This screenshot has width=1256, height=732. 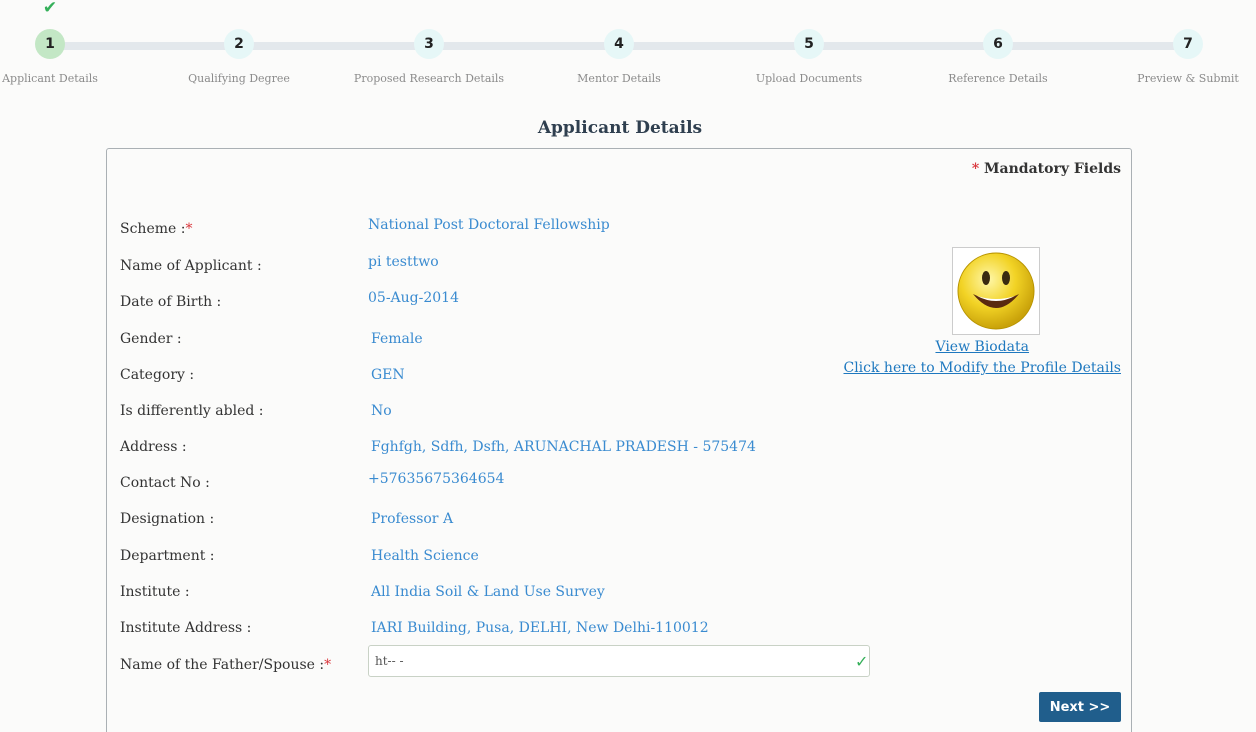 I want to click on designation-value: Professor A, so click(x=412, y=519).